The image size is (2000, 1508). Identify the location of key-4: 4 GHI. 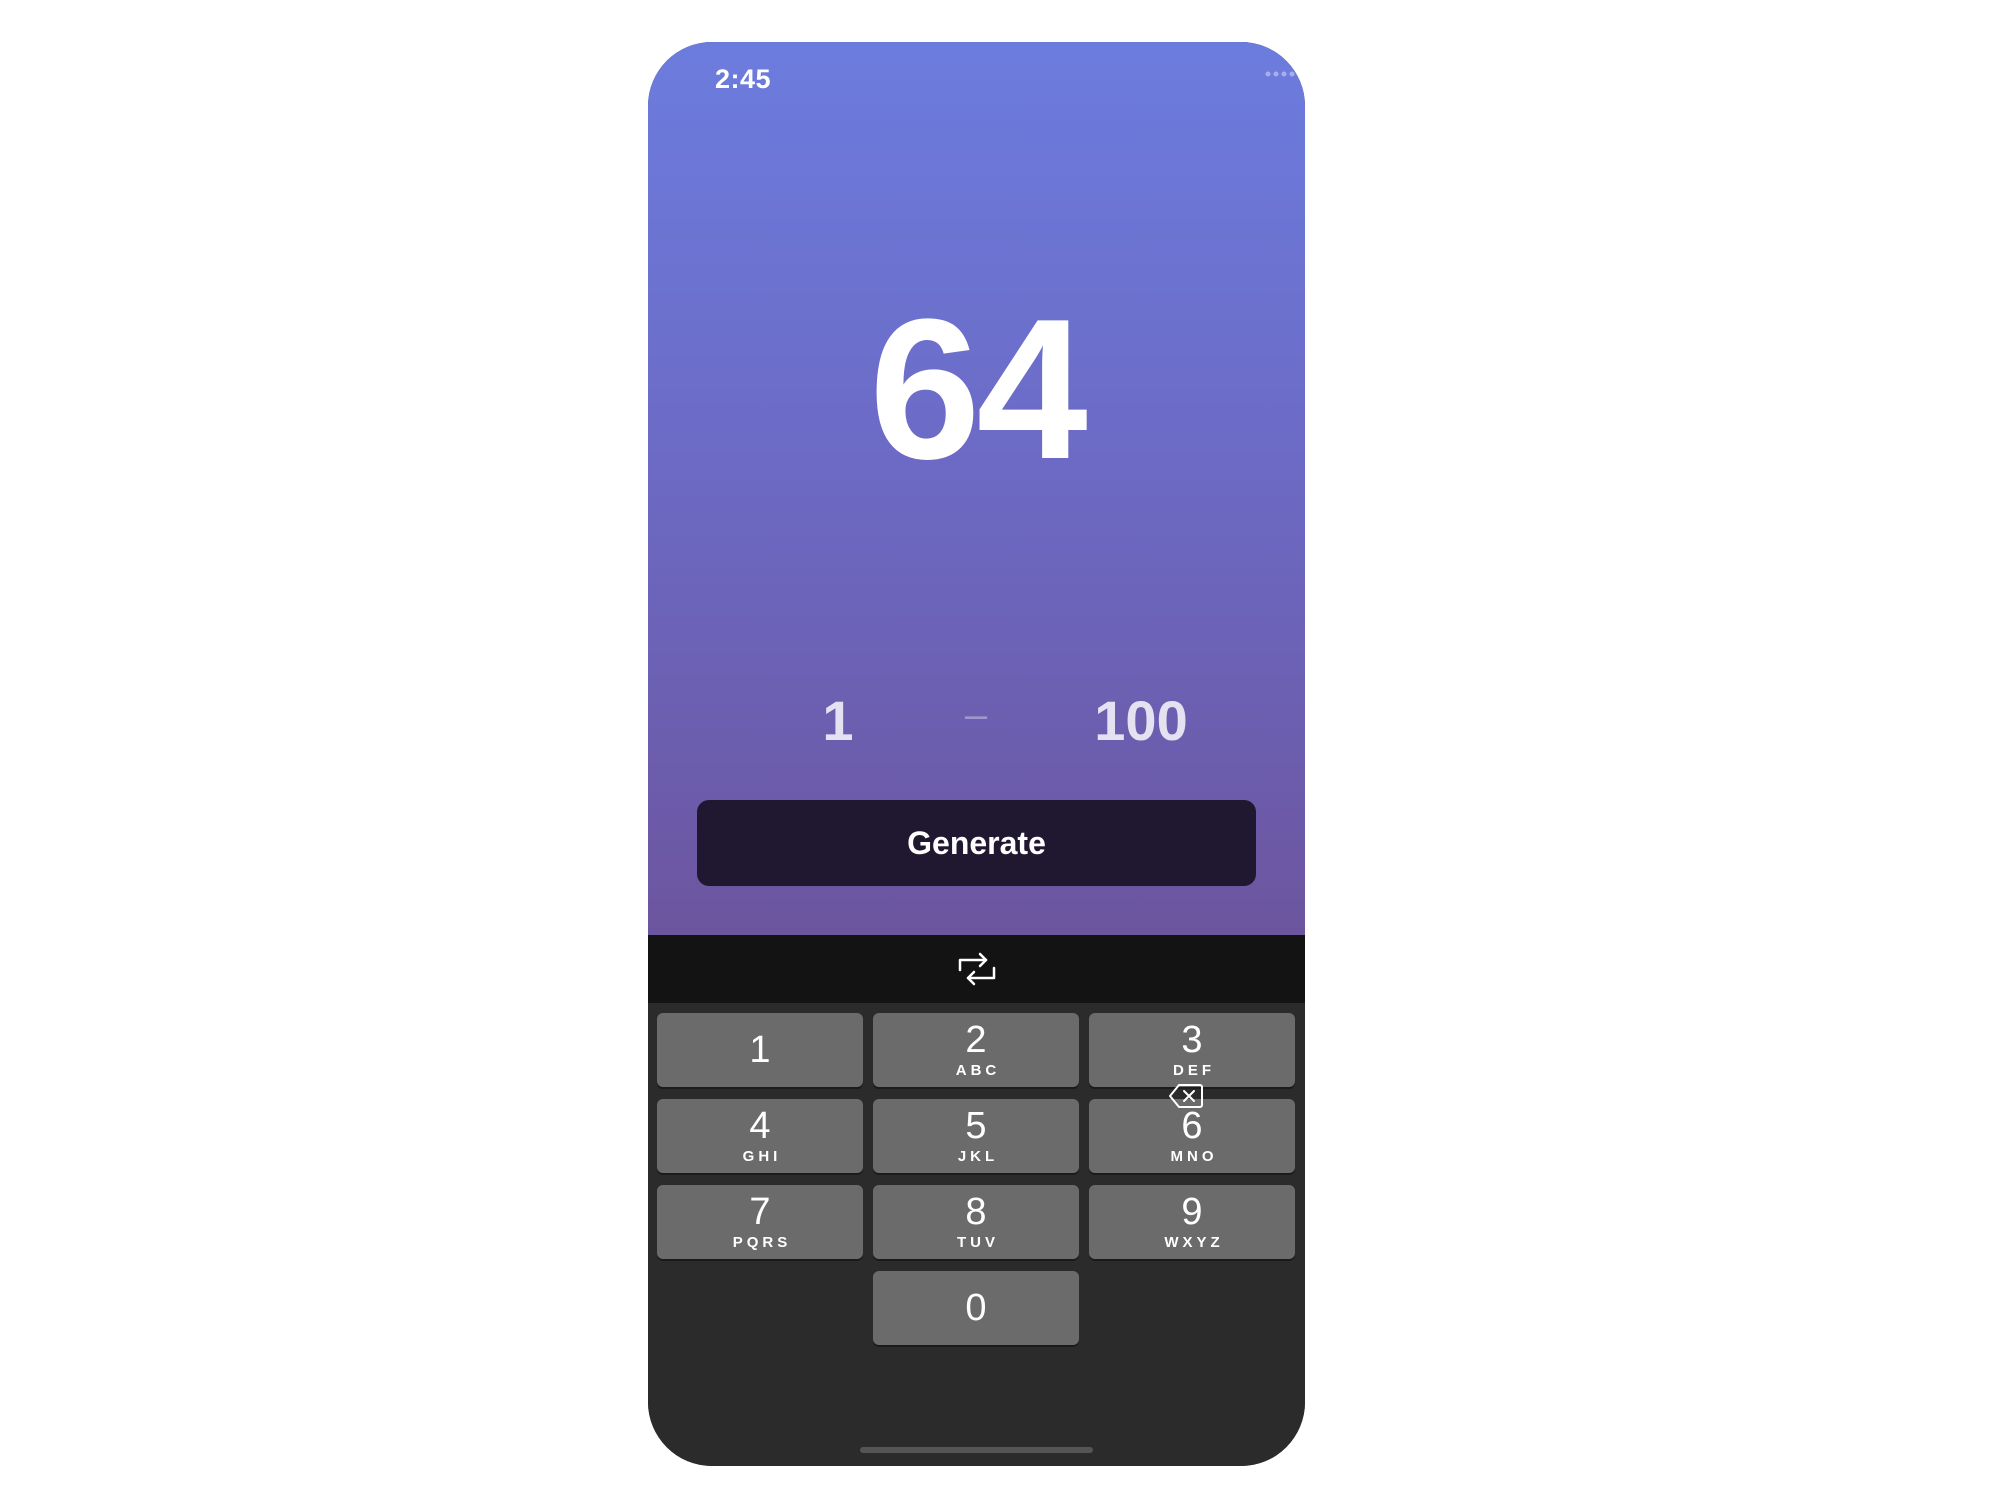
(760, 1136).